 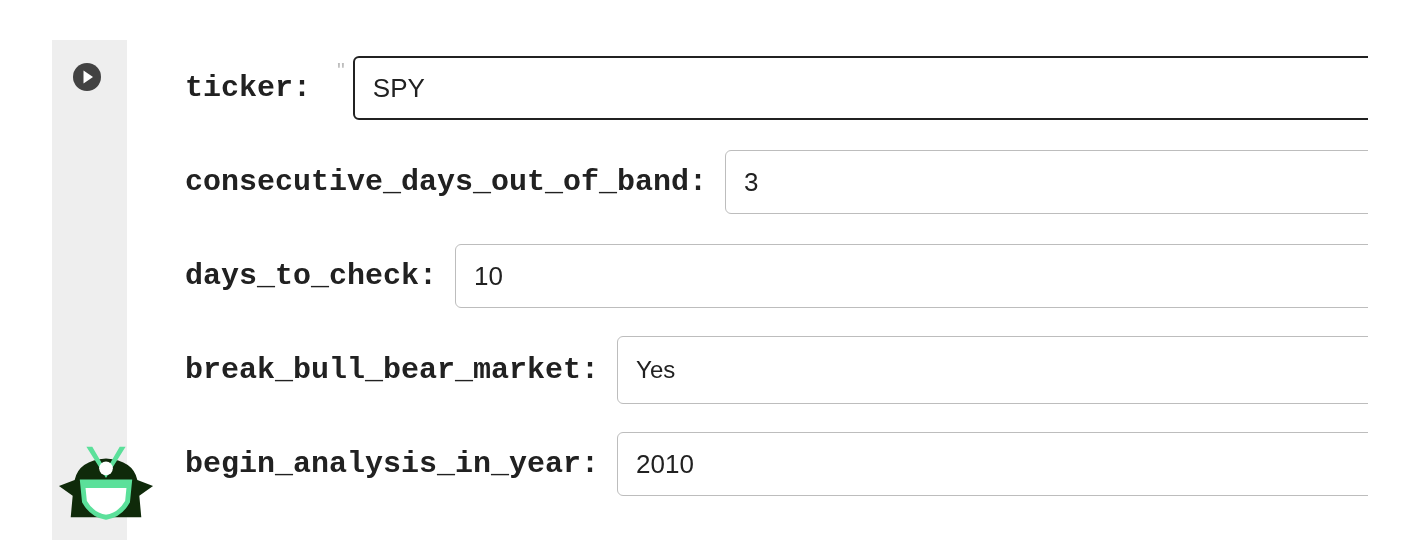 What do you see at coordinates (392, 370) in the screenshot?
I see `field-label: break_bull_bear_market:` at bounding box center [392, 370].